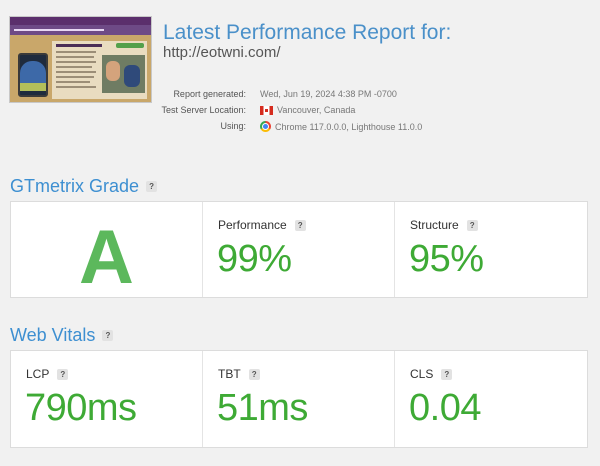  Describe the element at coordinates (446, 259) in the screenshot. I see `structure-value: 95%` at that location.